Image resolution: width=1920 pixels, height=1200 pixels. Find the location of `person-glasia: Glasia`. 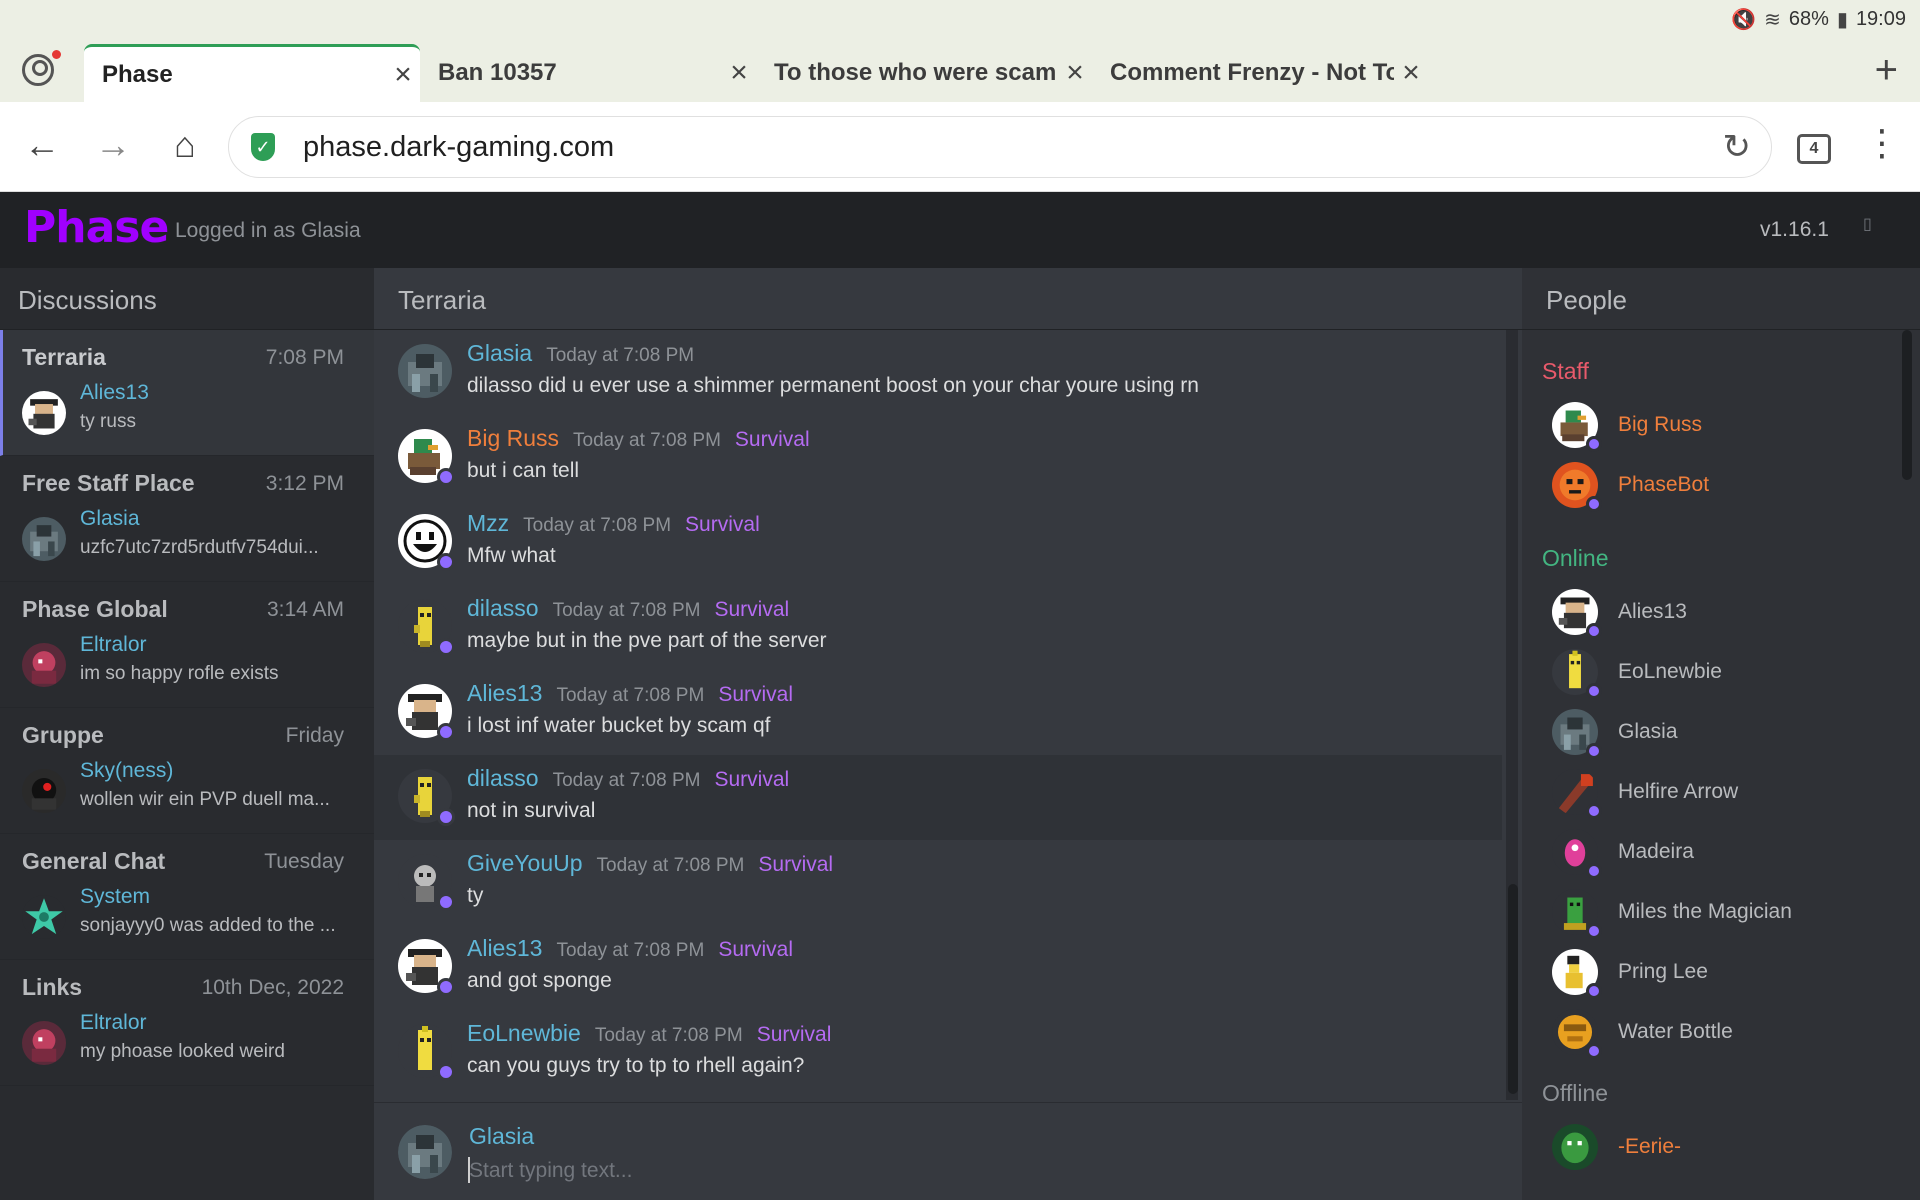

person-glasia: Glasia is located at coordinates (1721, 732).